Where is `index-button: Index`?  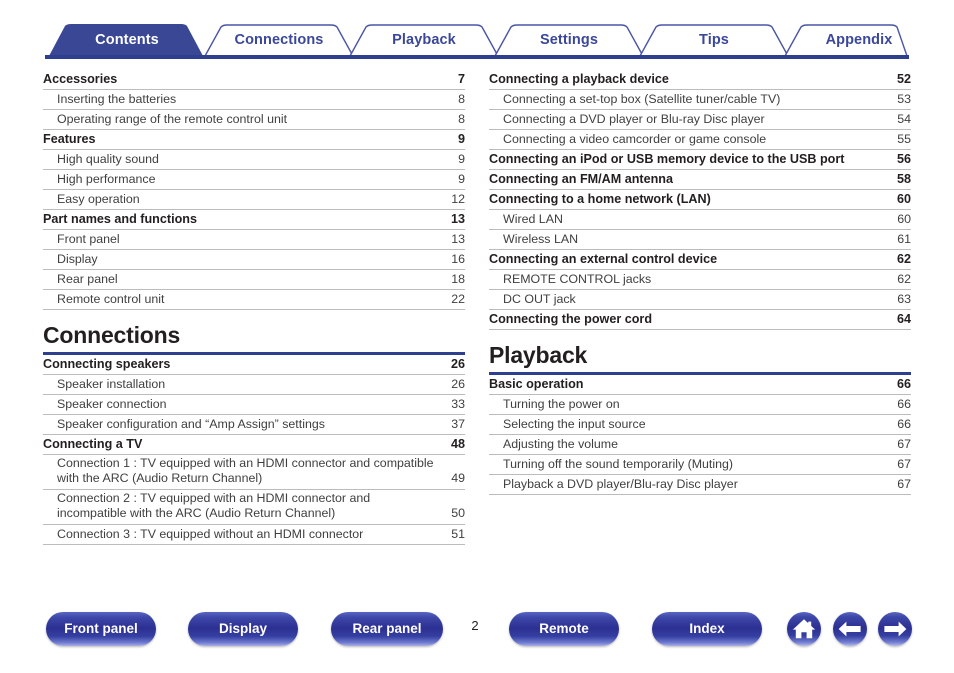 index-button: Index is located at coordinates (707, 629).